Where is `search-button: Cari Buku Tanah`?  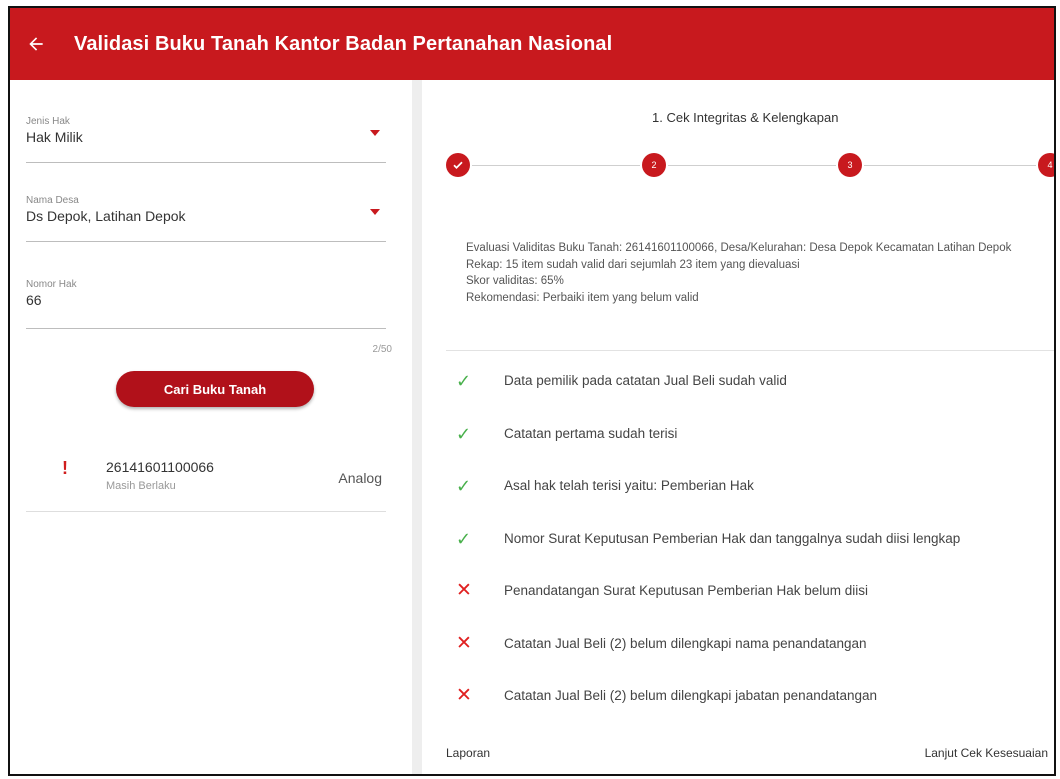 search-button: Cari Buku Tanah is located at coordinates (215, 389).